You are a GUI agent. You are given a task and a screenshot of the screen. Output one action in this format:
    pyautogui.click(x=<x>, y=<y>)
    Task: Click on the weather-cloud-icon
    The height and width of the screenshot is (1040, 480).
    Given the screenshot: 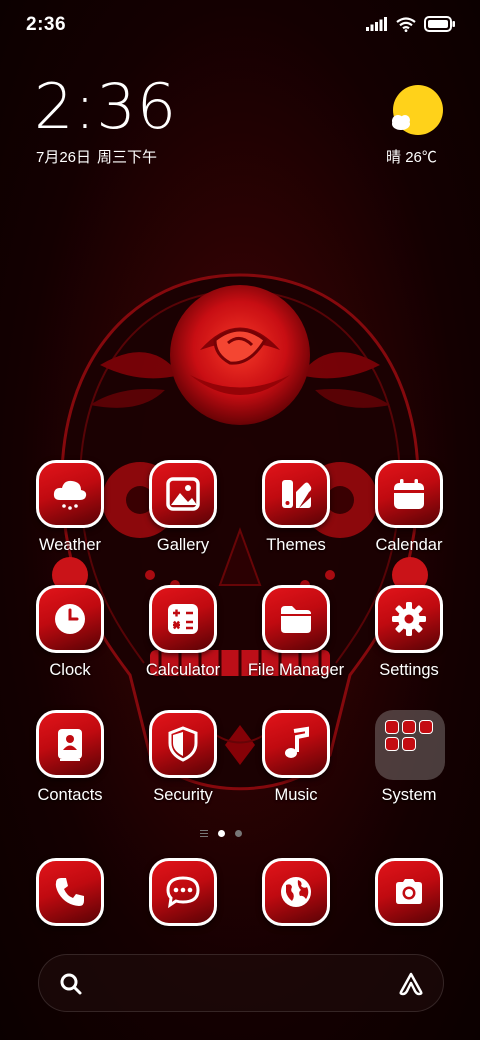 What is the action you would take?
    pyautogui.click(x=70, y=494)
    